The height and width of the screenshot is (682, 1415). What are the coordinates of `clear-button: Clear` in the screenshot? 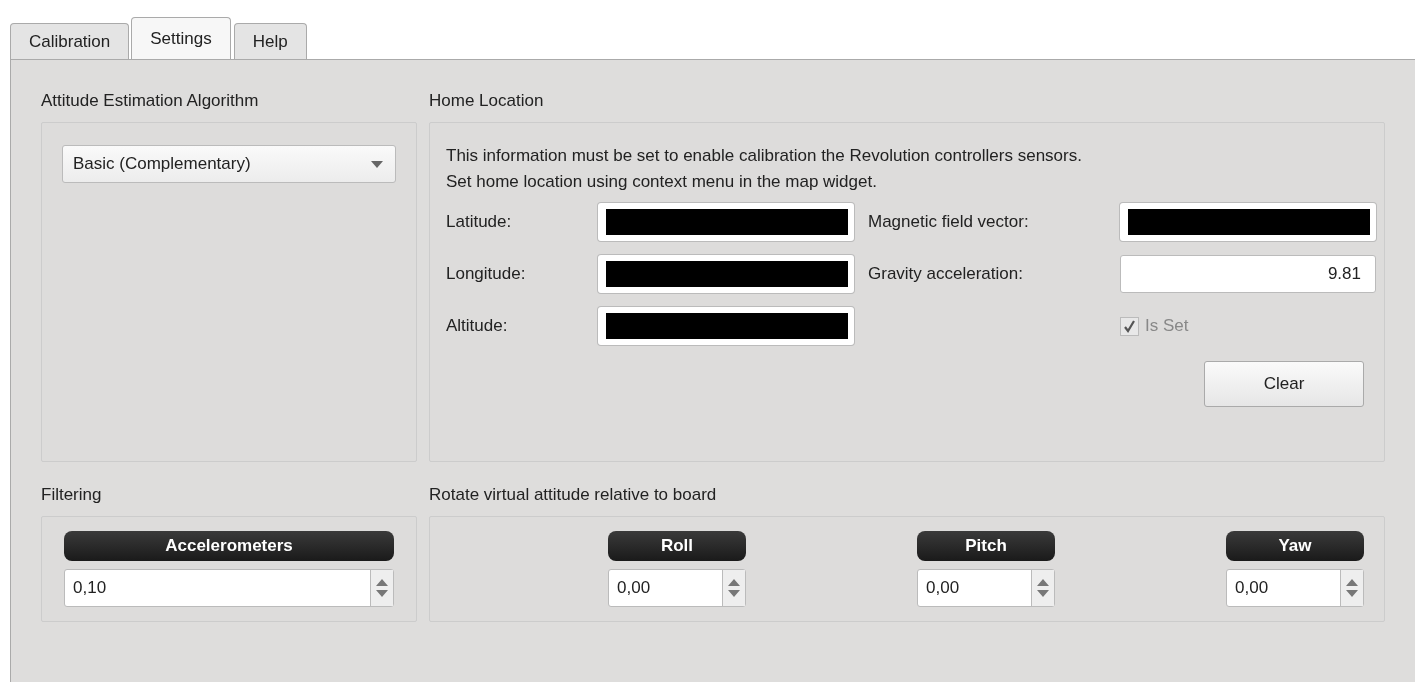 It's located at (1284, 384).